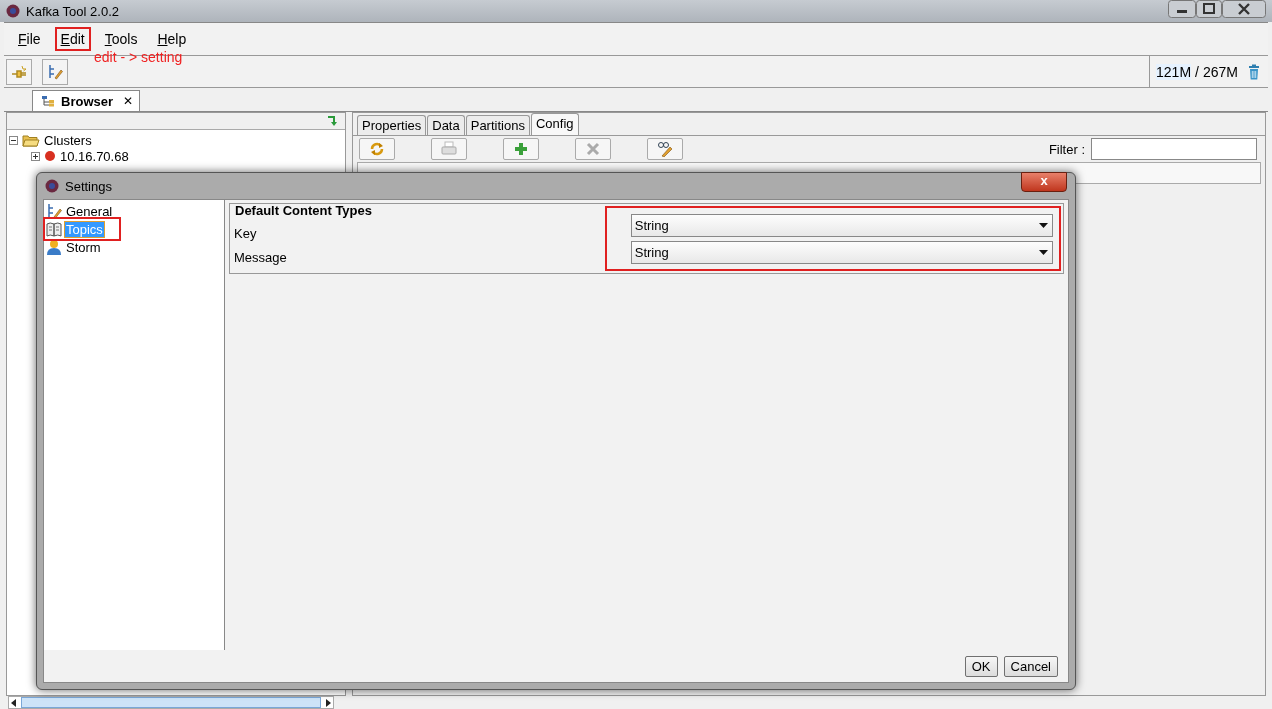 This screenshot has width=1272, height=709. I want to click on cross-icon, so click(593, 149).